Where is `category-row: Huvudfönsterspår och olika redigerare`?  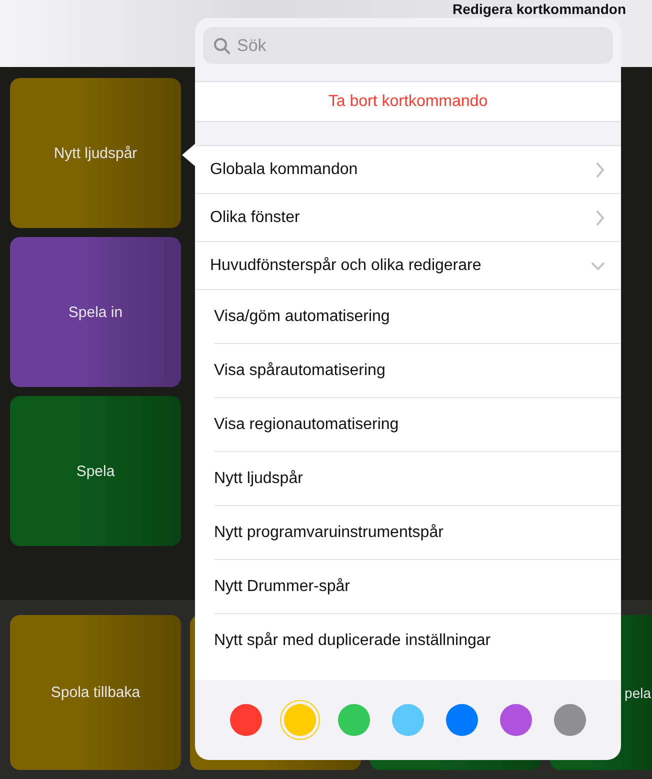
category-row: Huvudfönsterspår och olika redigerare is located at coordinates (408, 266).